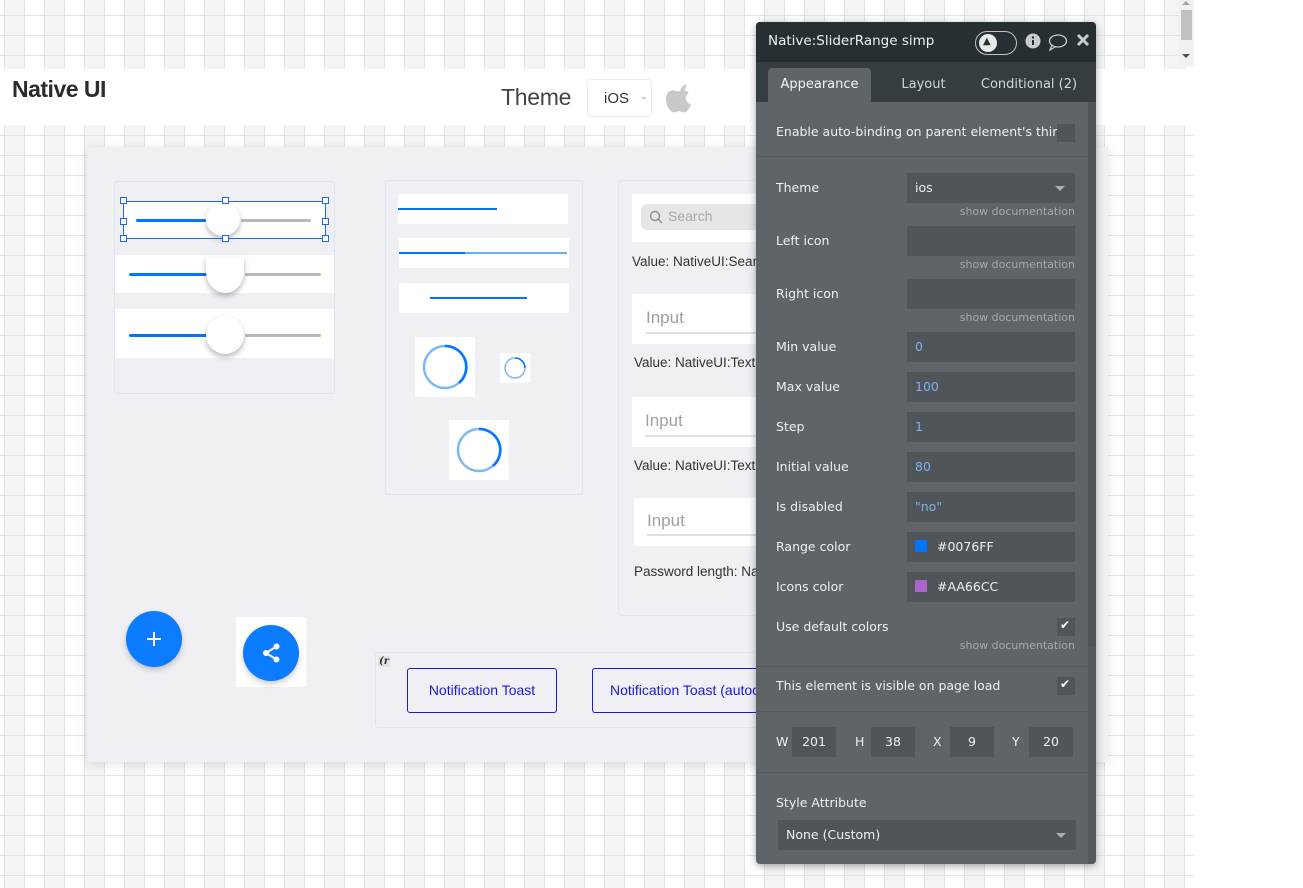 The height and width of the screenshot is (888, 1303). I want to click on page-scrollbar, so click(1186, 33).